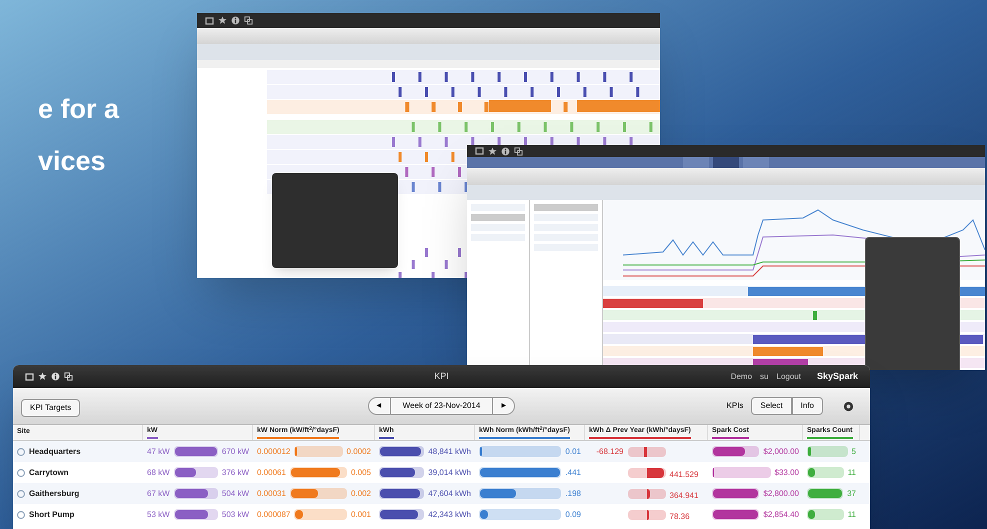 Image resolution: width=987 pixels, height=529 pixels. What do you see at coordinates (764, 376) in the screenshot?
I see `menu-link: su` at bounding box center [764, 376].